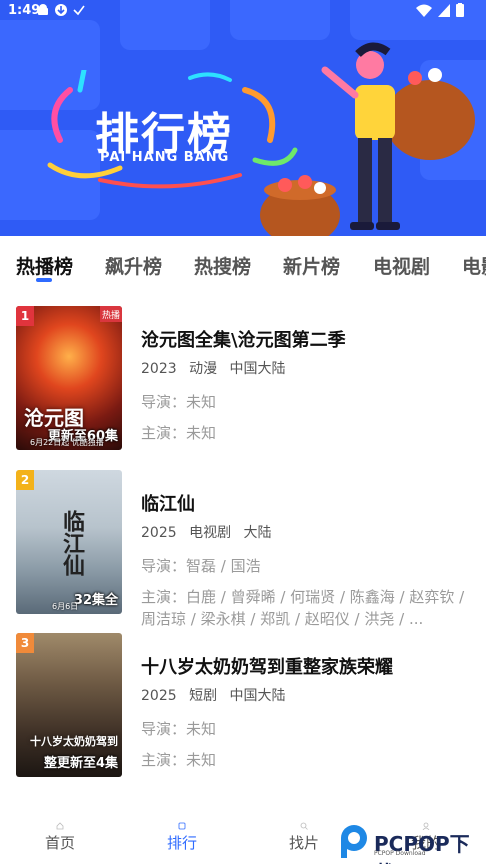 The image size is (486, 864). I want to click on episode-caption: 整更新至4集, so click(80, 763).